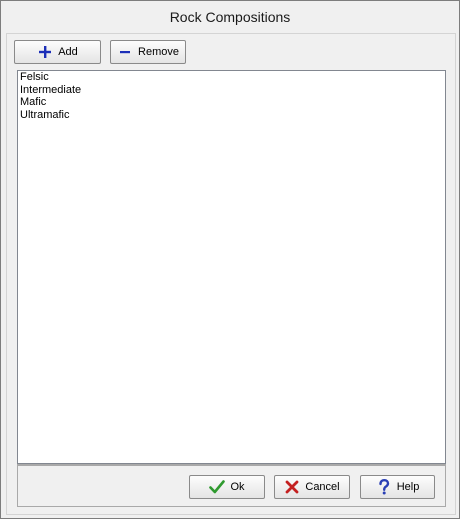 The width and height of the screenshot is (460, 519). Describe the element at coordinates (125, 52) in the screenshot. I see `minus-icon` at that location.